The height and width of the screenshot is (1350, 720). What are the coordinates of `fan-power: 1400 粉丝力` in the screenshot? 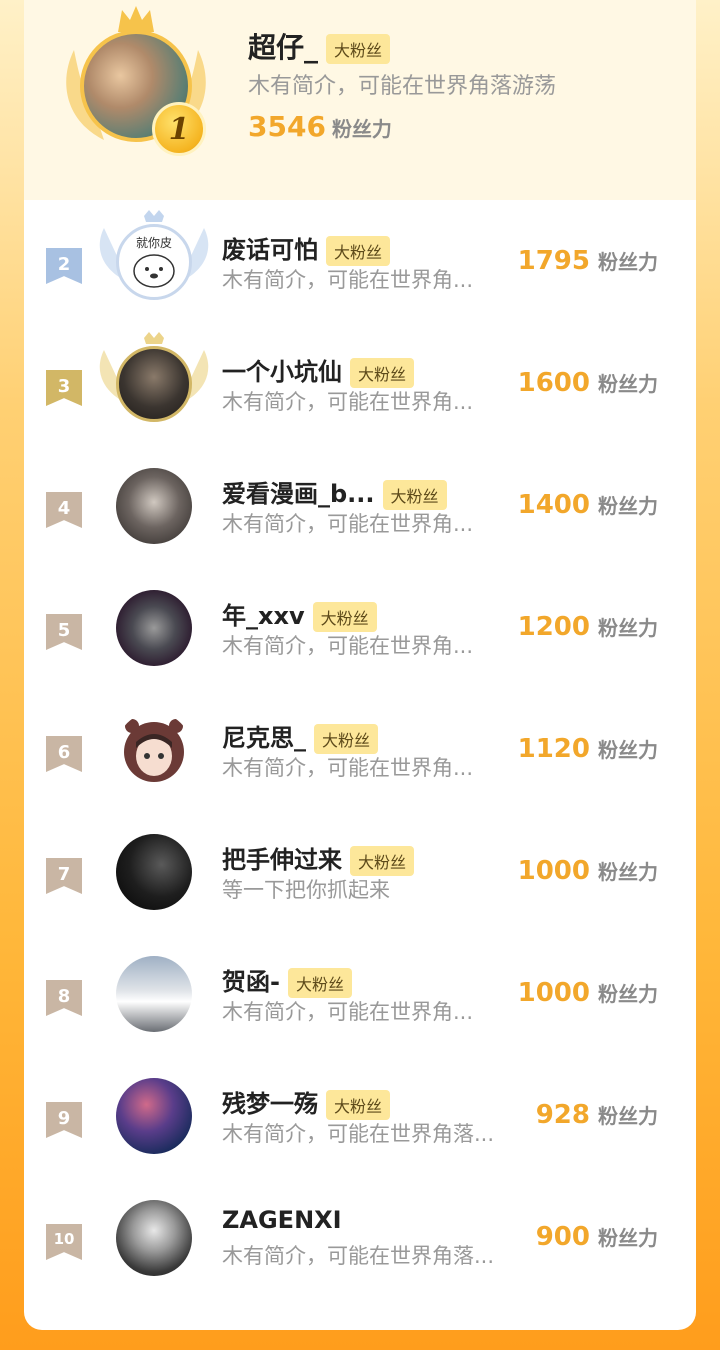 It's located at (588, 505).